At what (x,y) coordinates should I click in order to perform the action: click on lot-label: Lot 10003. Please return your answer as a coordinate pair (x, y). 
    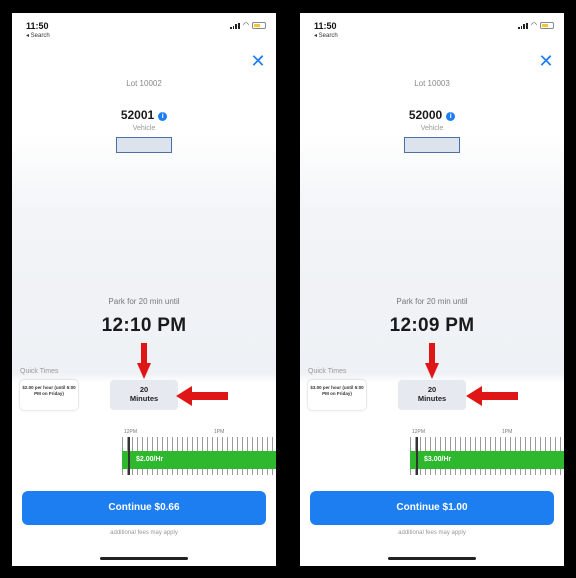
    Looking at the image, I should click on (432, 83).